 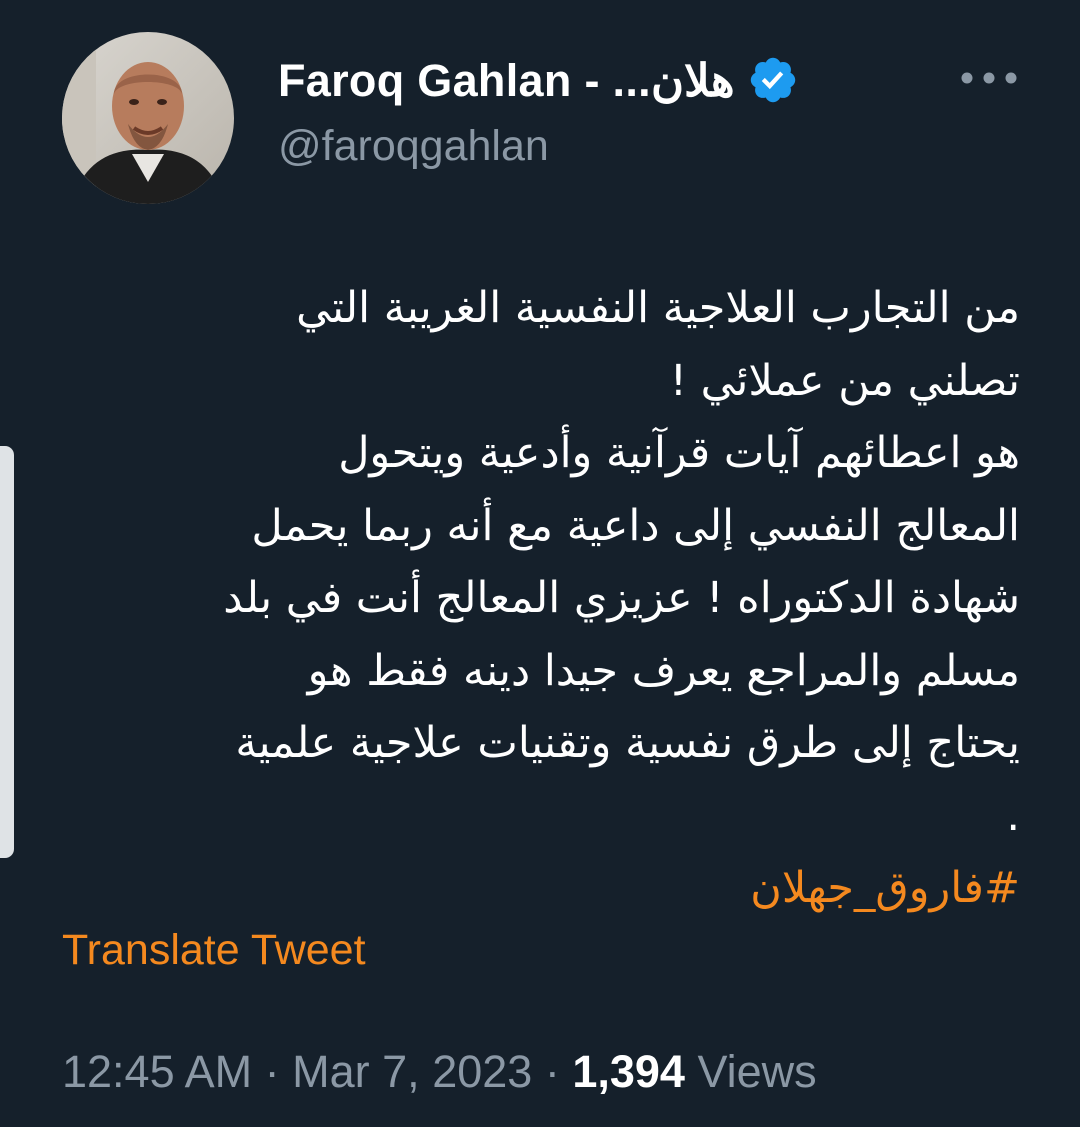 What do you see at coordinates (506, 80) in the screenshot?
I see `author-display-name: Faroq Gahlan - ...هلان` at bounding box center [506, 80].